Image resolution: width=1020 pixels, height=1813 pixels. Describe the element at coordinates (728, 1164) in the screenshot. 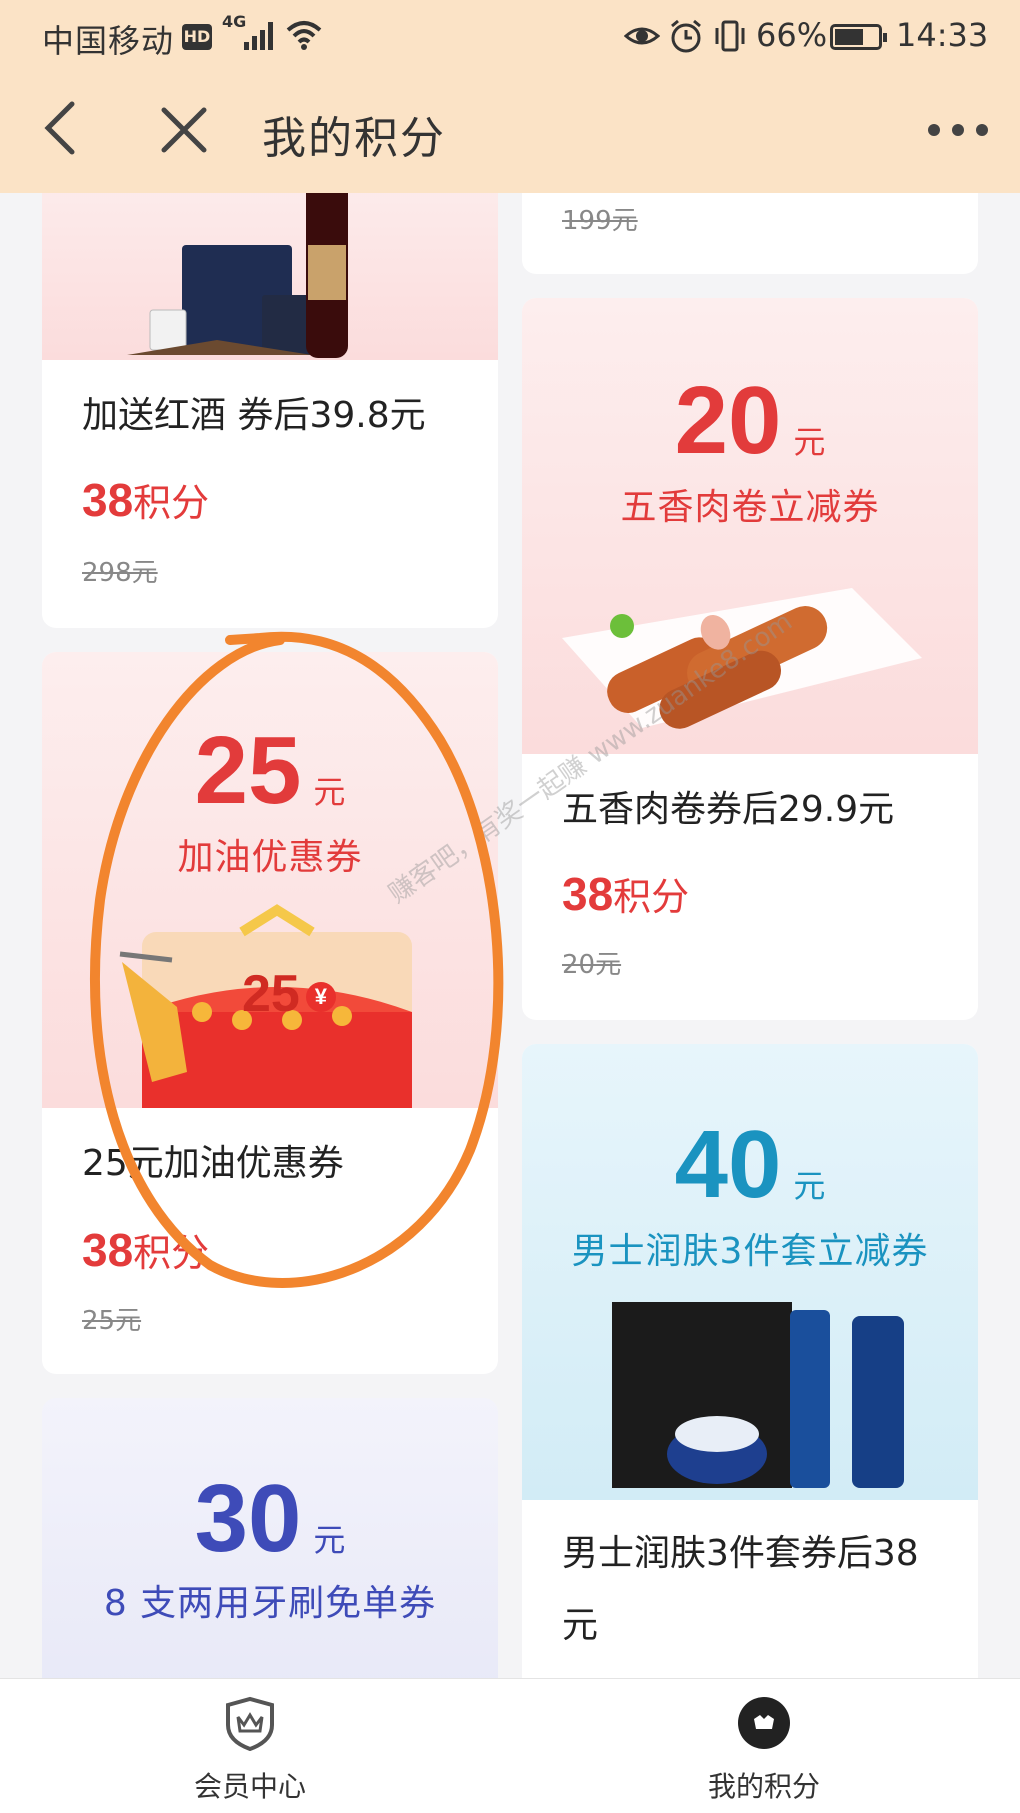

I see `coupon-amount-number: 40` at that location.